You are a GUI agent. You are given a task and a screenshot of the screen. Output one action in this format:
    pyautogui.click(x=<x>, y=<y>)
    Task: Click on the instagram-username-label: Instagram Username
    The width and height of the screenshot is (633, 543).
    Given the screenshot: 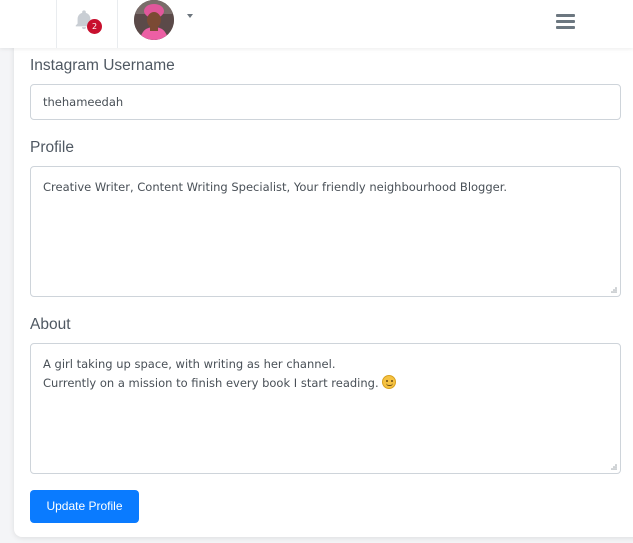 What is the action you would take?
    pyautogui.click(x=102, y=65)
    